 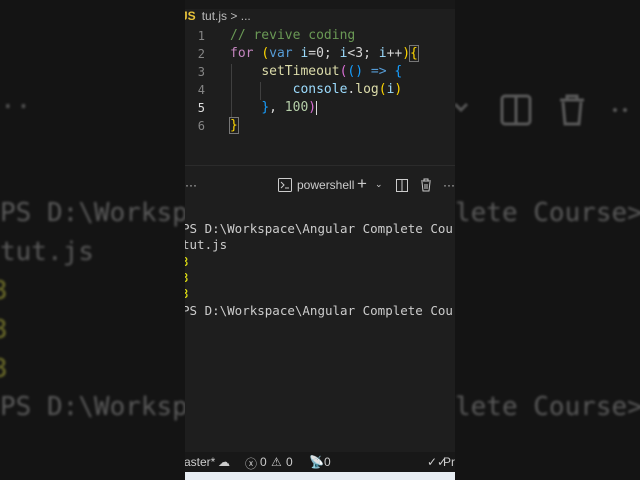 I want to click on js-file-icon: JS, so click(x=190, y=16).